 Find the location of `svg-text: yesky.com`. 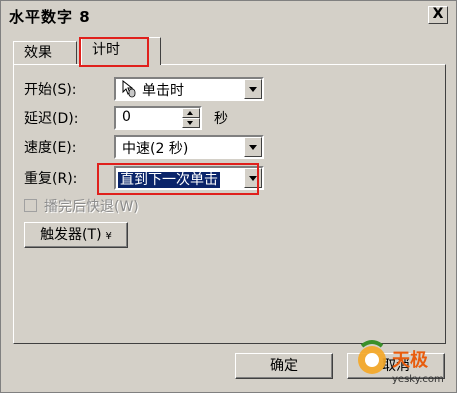

svg-text: yesky.com is located at coordinates (418, 379).